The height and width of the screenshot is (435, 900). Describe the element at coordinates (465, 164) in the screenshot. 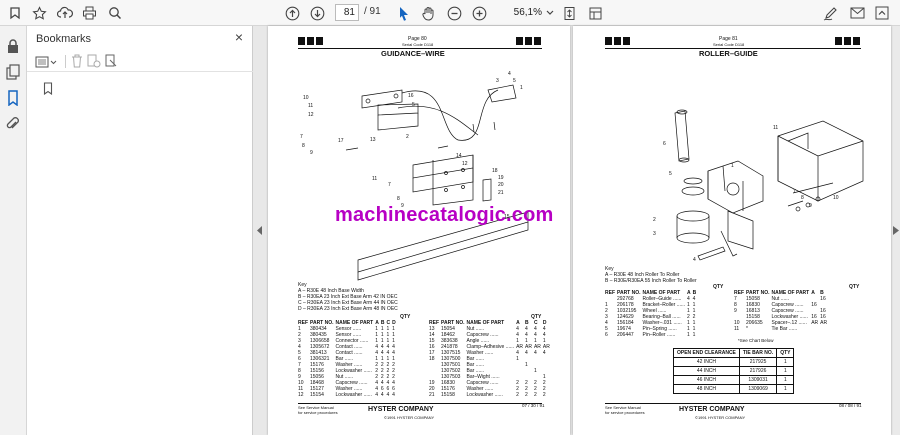

I see `svg-text: 12` at that location.